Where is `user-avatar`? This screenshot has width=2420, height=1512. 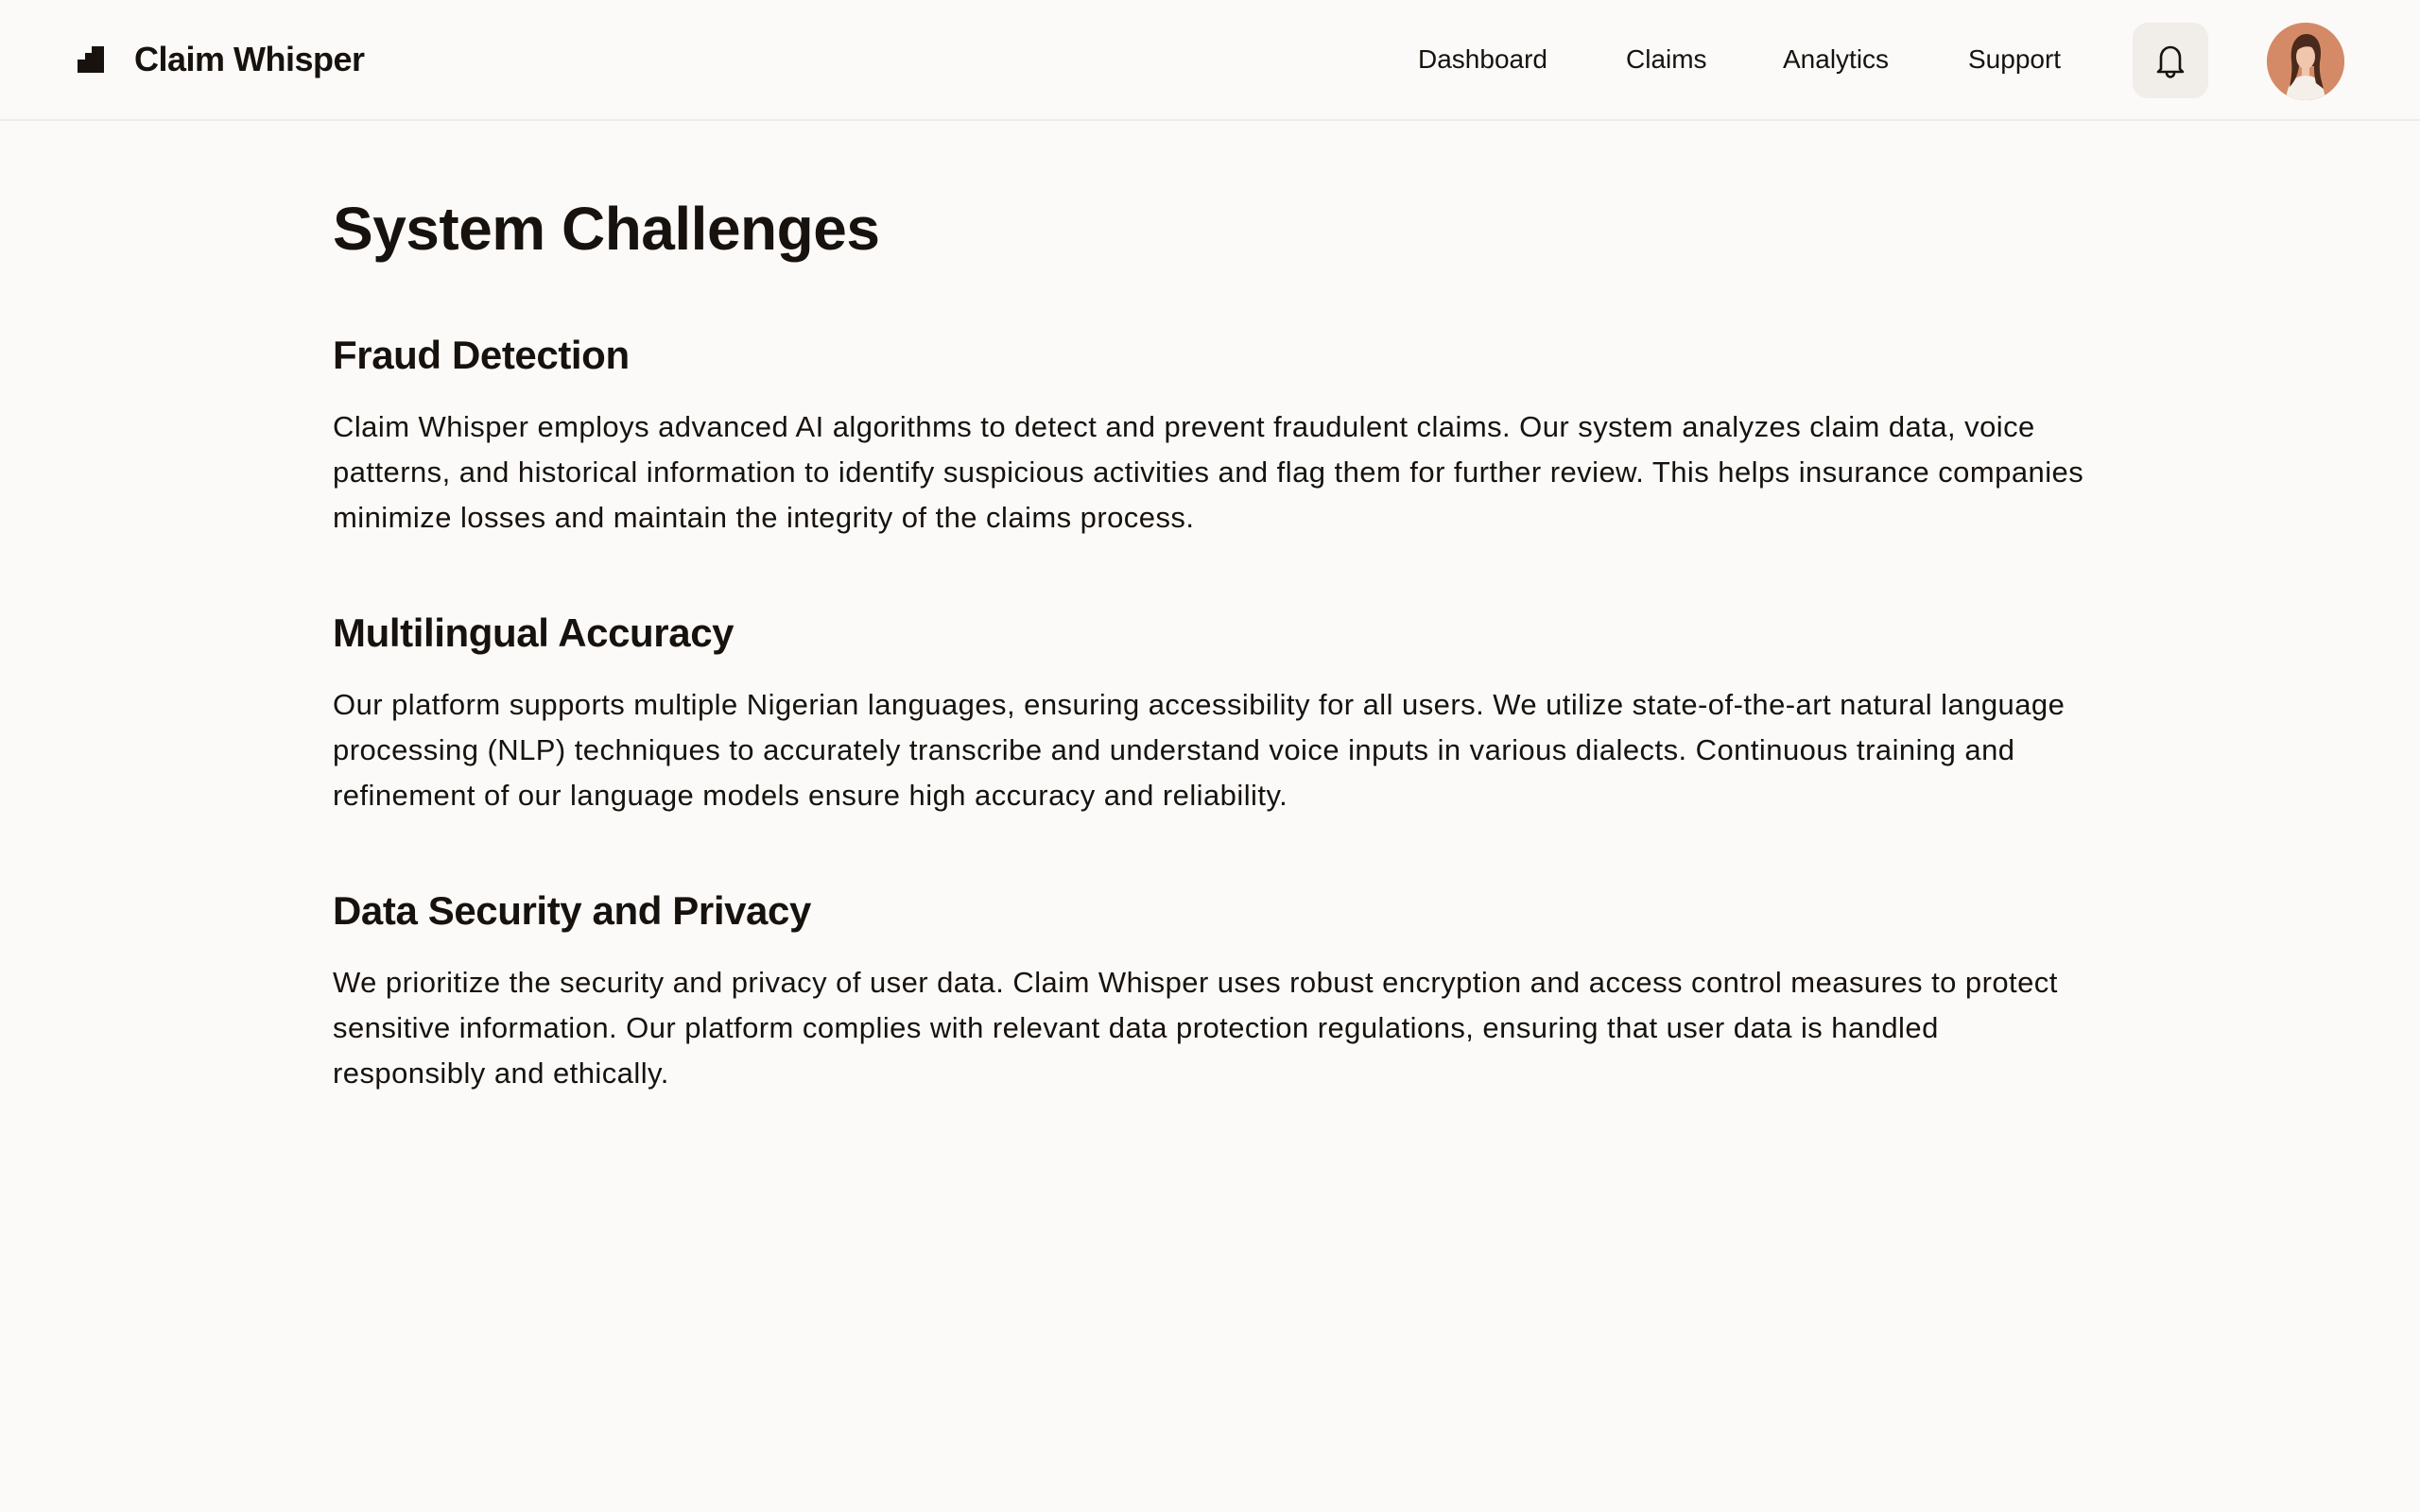 user-avatar is located at coordinates (2305, 61).